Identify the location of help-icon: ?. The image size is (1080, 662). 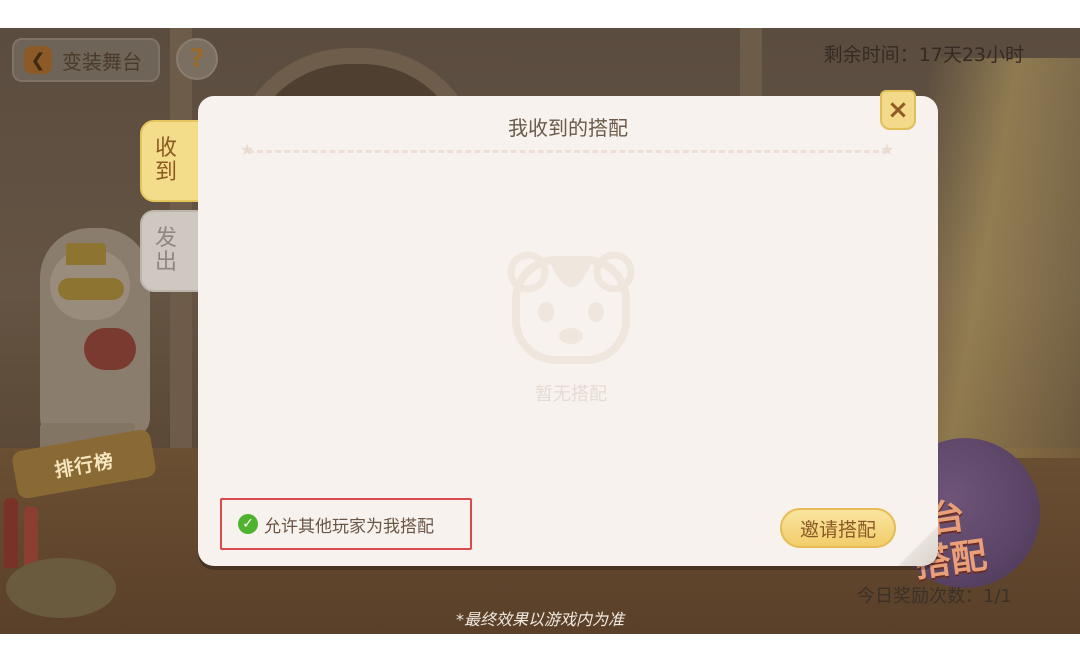
(197, 59).